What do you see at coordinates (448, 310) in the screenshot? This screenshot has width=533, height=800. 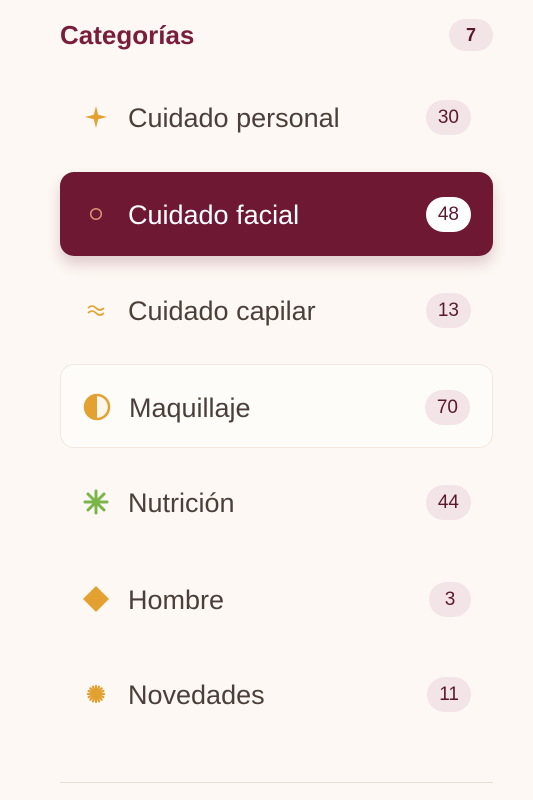 I see `category-count-badge: 13` at bounding box center [448, 310].